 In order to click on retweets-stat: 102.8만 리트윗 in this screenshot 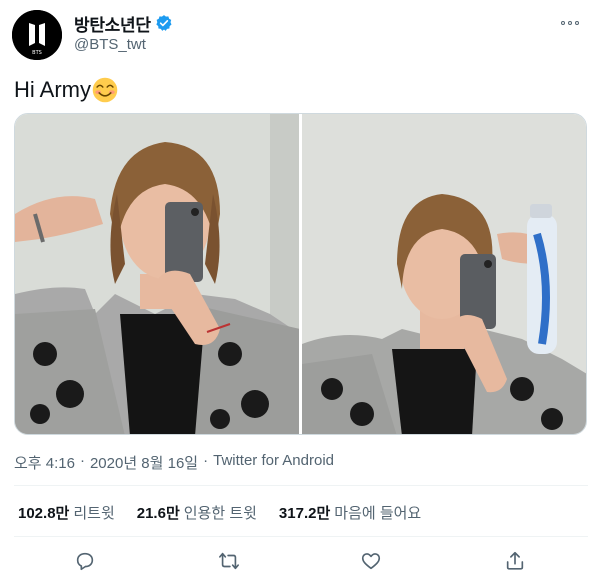, I will do `click(66, 512)`.